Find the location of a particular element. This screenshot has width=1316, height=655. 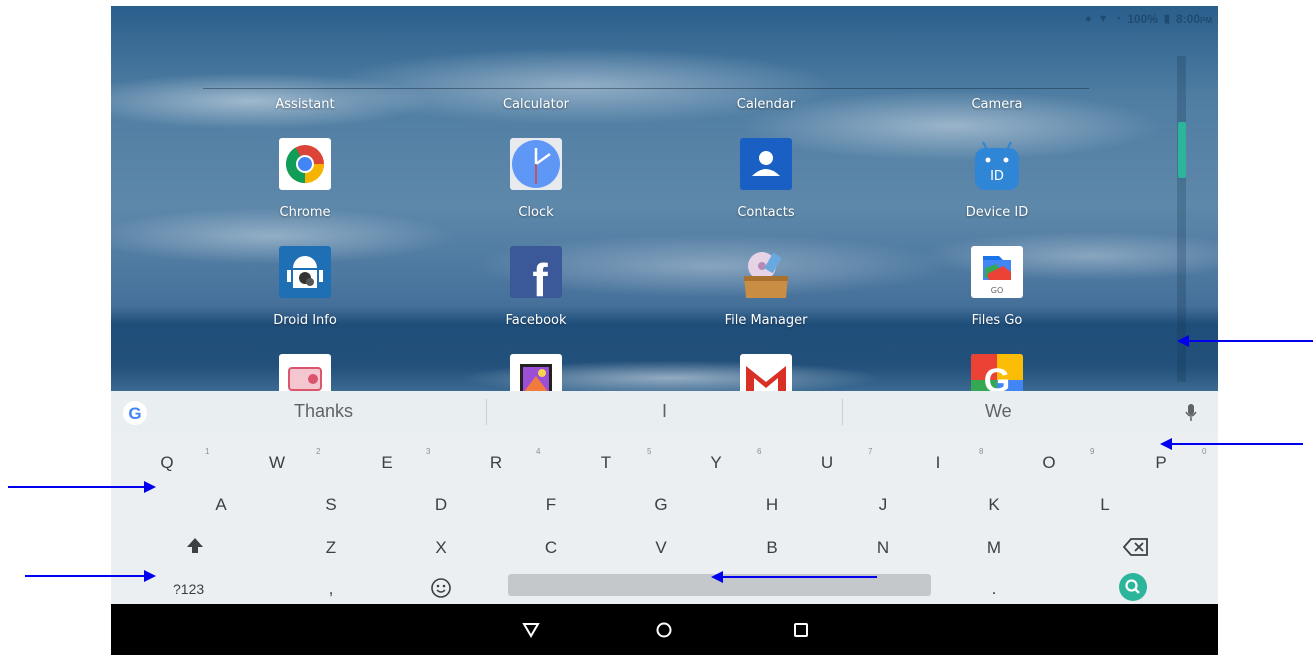

key-h: H is located at coordinates (772, 505).